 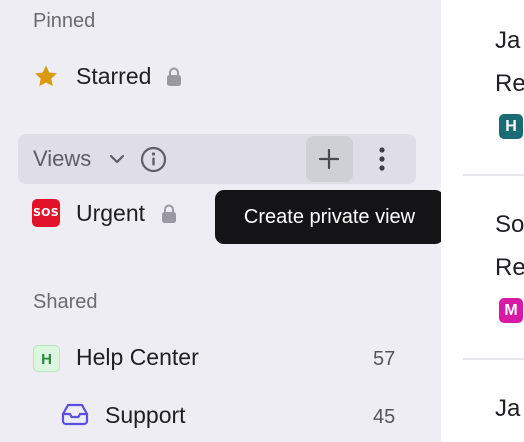 I want to click on support-count: 45, so click(x=384, y=417).